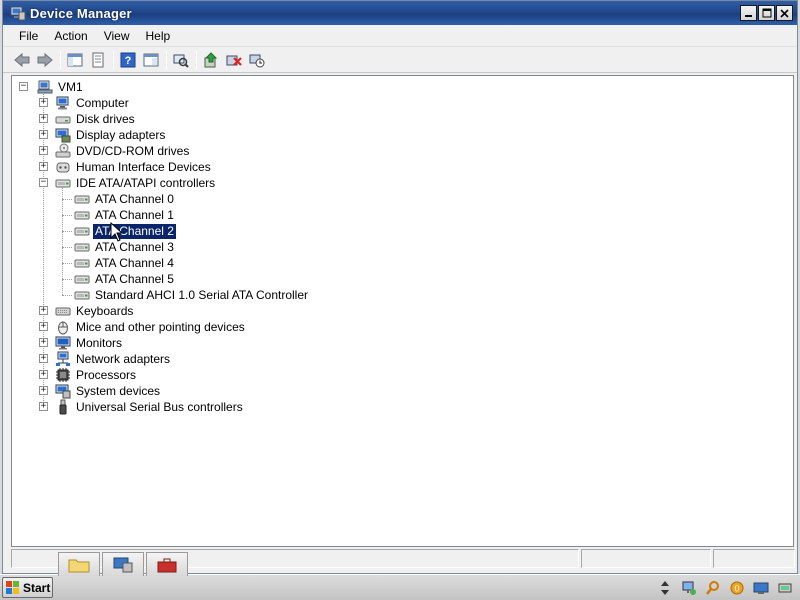  I want to click on disk-drive-icon, so click(63, 119).